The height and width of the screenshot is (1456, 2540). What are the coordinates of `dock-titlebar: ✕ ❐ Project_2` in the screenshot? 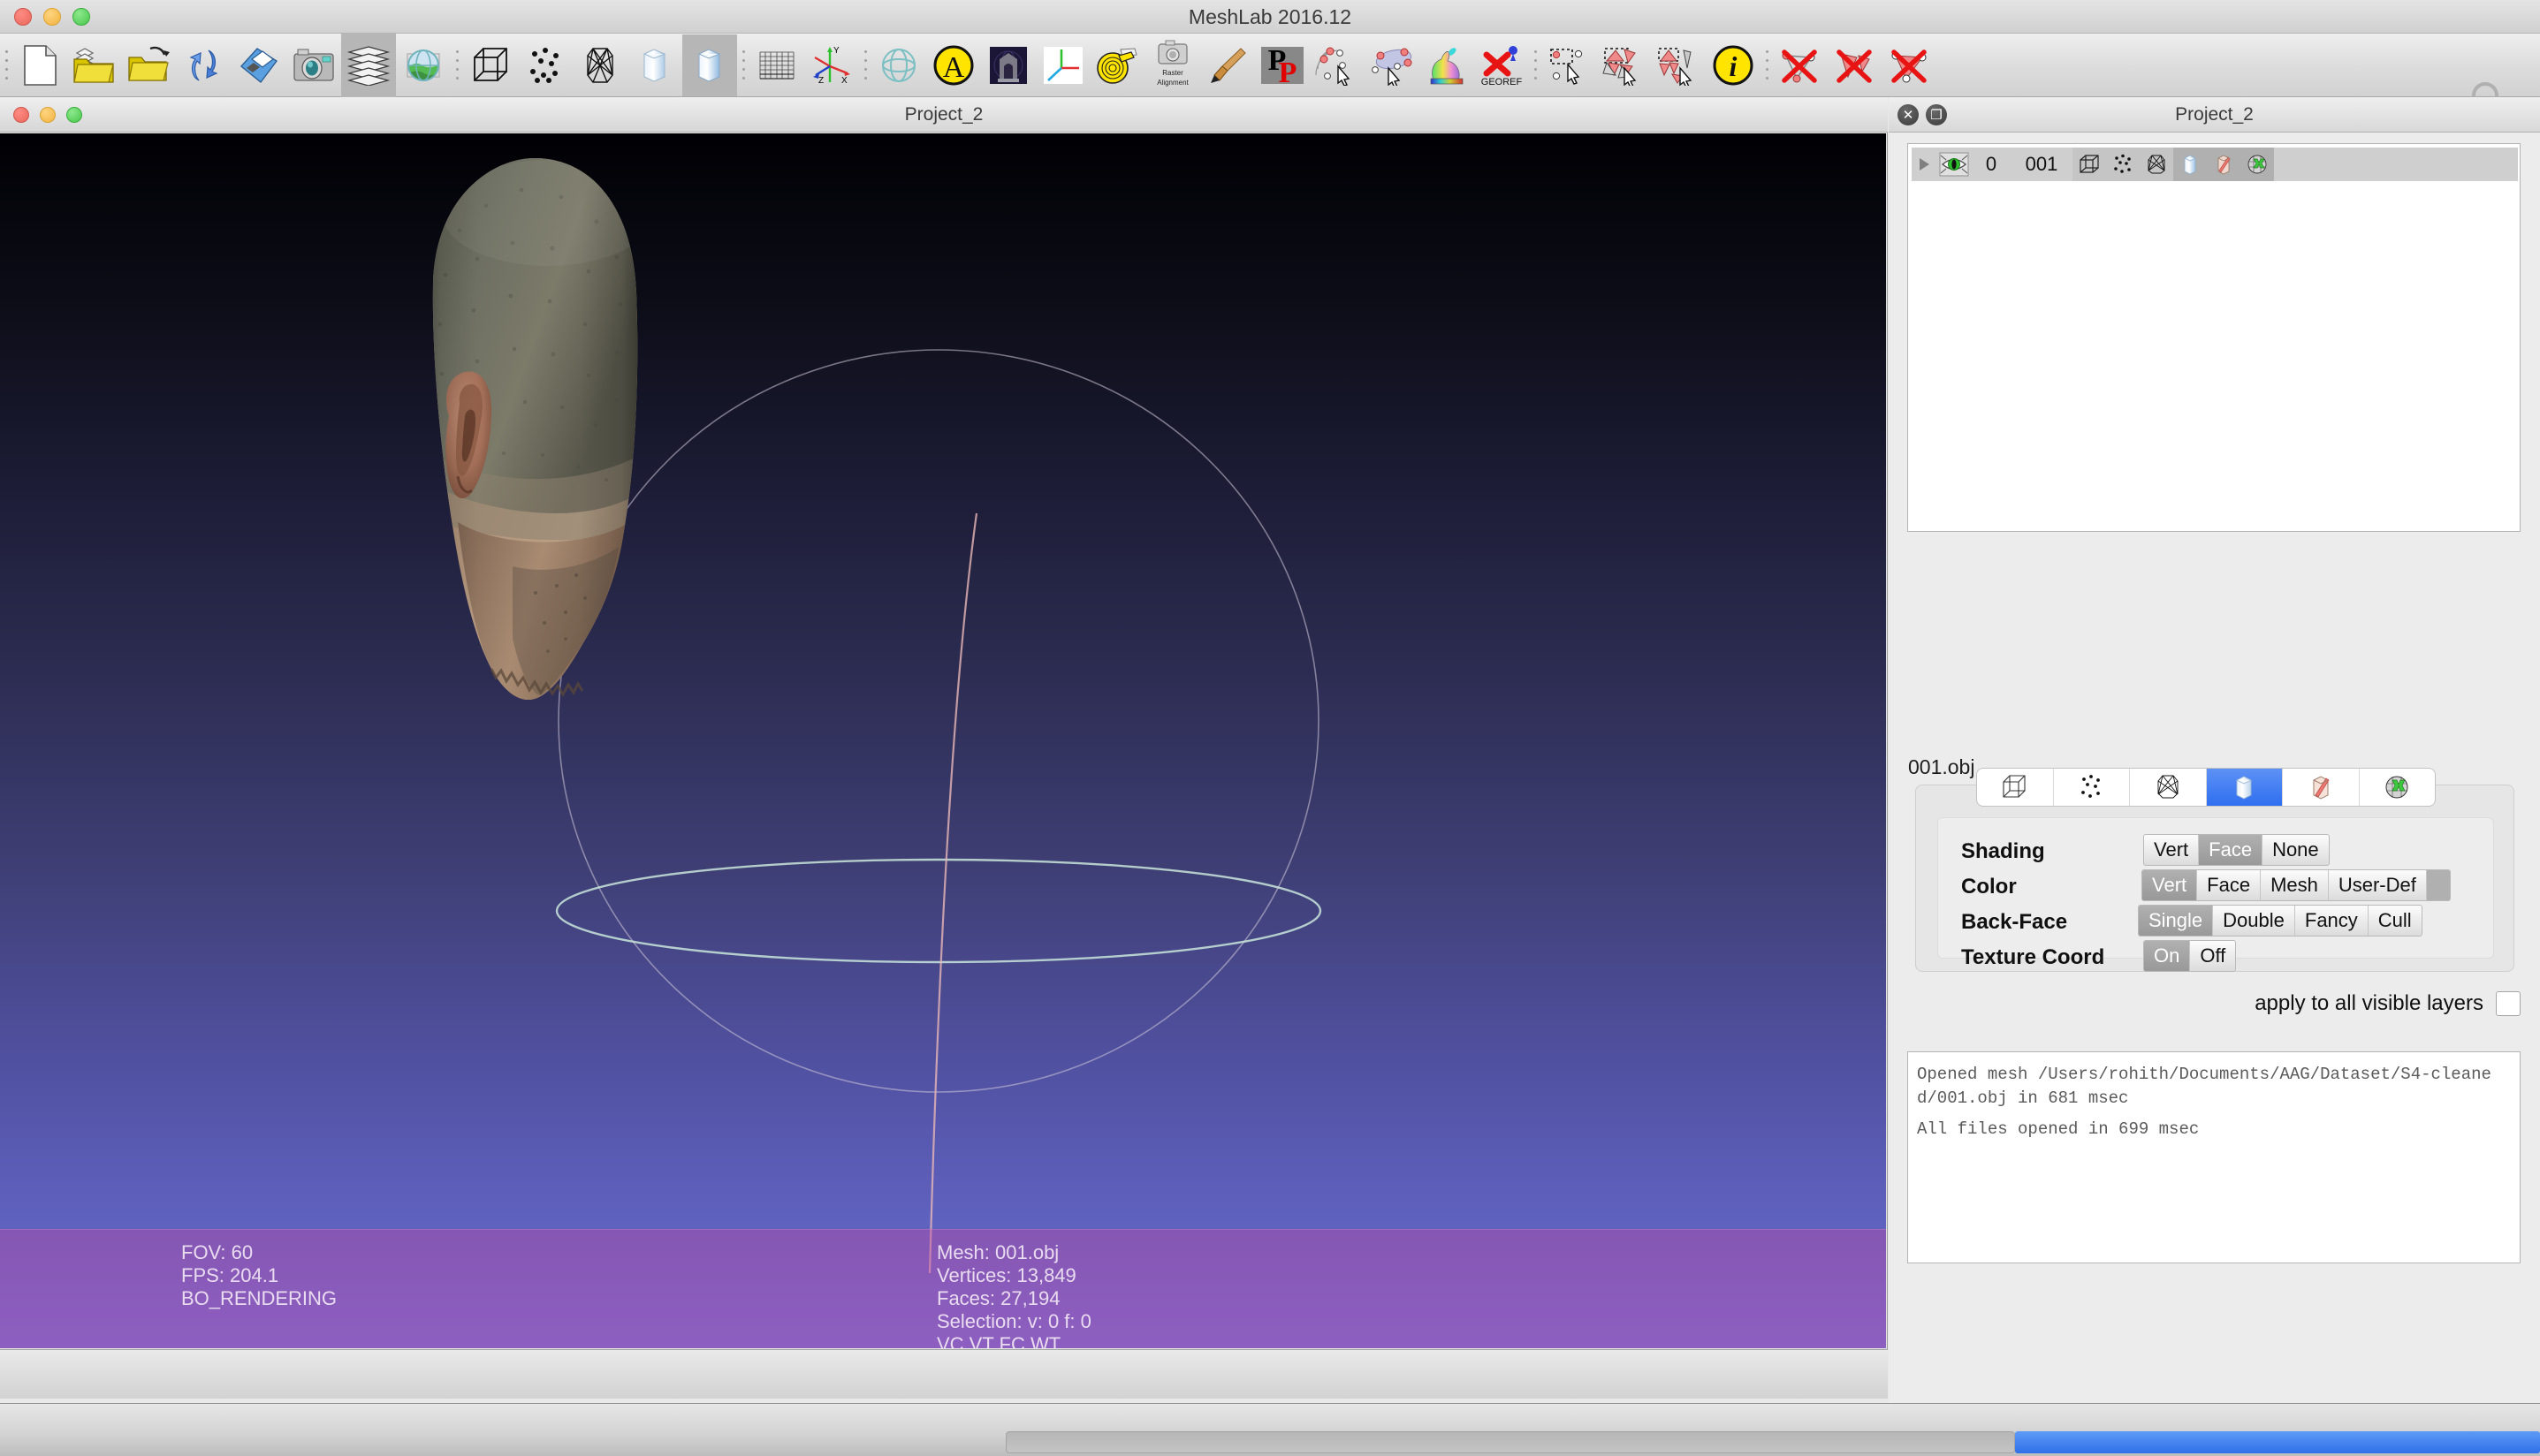 It's located at (2214, 115).